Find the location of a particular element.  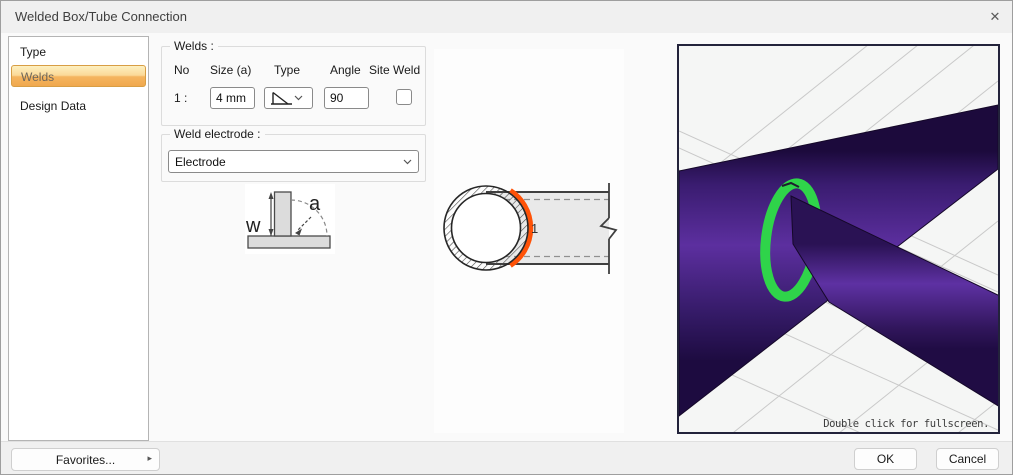

weld-row-number: 1 : is located at coordinates (181, 98).